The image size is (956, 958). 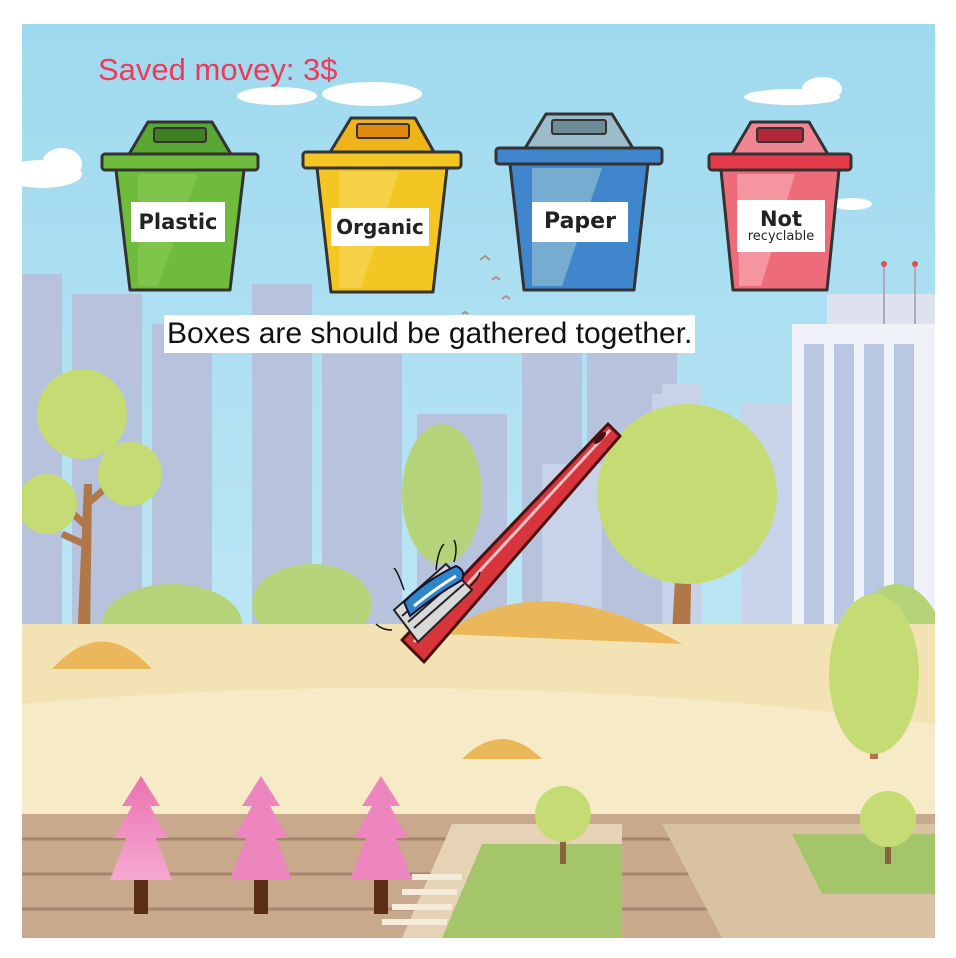 I want to click on toothbrush-icon, so click(x=498, y=543).